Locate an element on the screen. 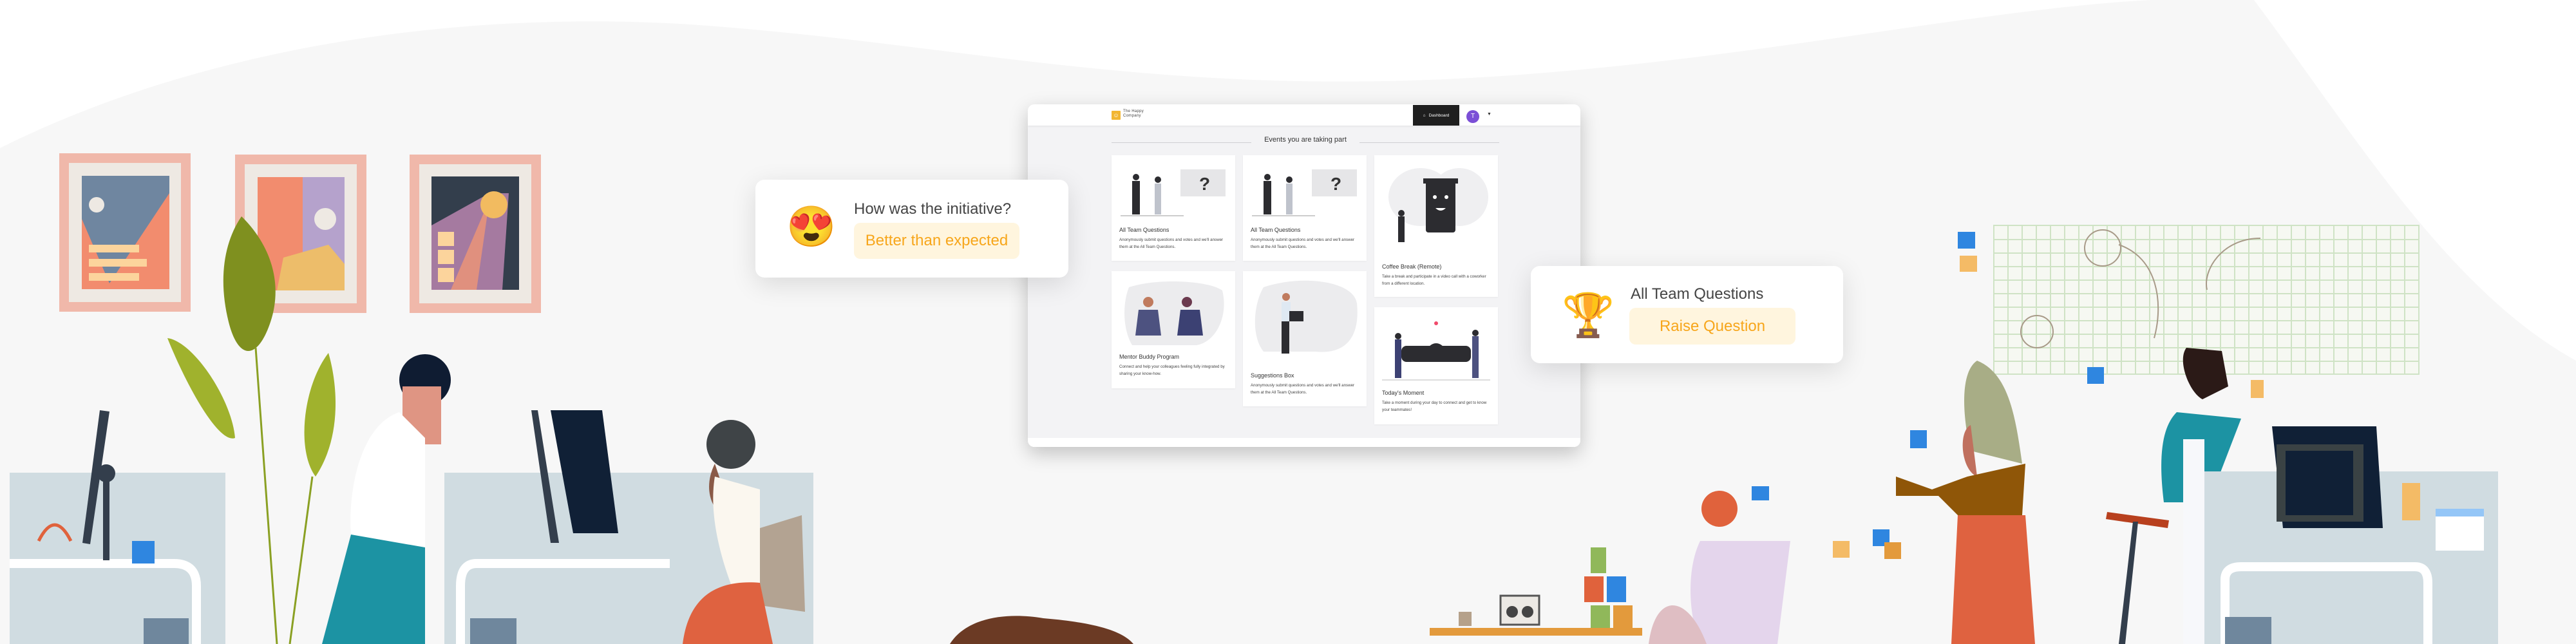  logo-smiley-icon: ☺ is located at coordinates (1116, 116).